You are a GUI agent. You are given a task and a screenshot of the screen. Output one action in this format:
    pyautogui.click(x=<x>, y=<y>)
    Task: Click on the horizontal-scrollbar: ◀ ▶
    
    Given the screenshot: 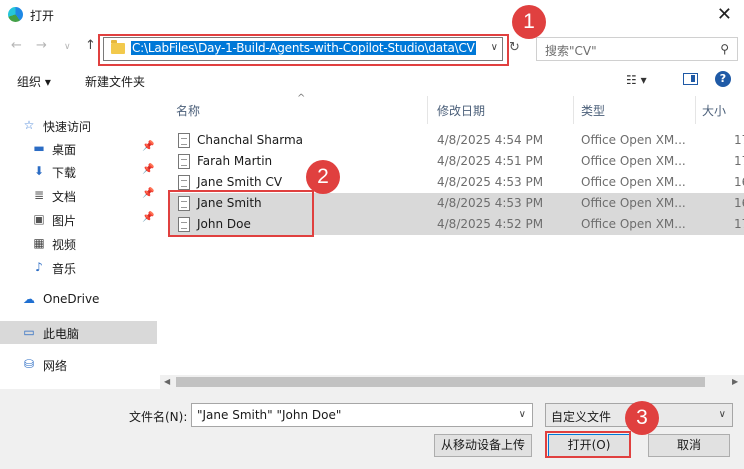 What is the action you would take?
    pyautogui.click(x=452, y=382)
    